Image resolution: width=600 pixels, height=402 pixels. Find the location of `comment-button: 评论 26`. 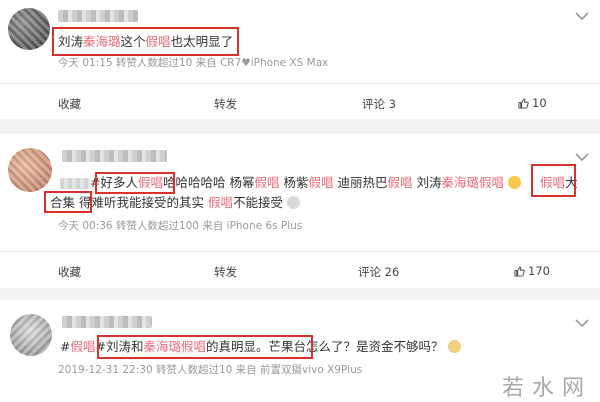

comment-button: 评论 26 is located at coordinates (378, 272).